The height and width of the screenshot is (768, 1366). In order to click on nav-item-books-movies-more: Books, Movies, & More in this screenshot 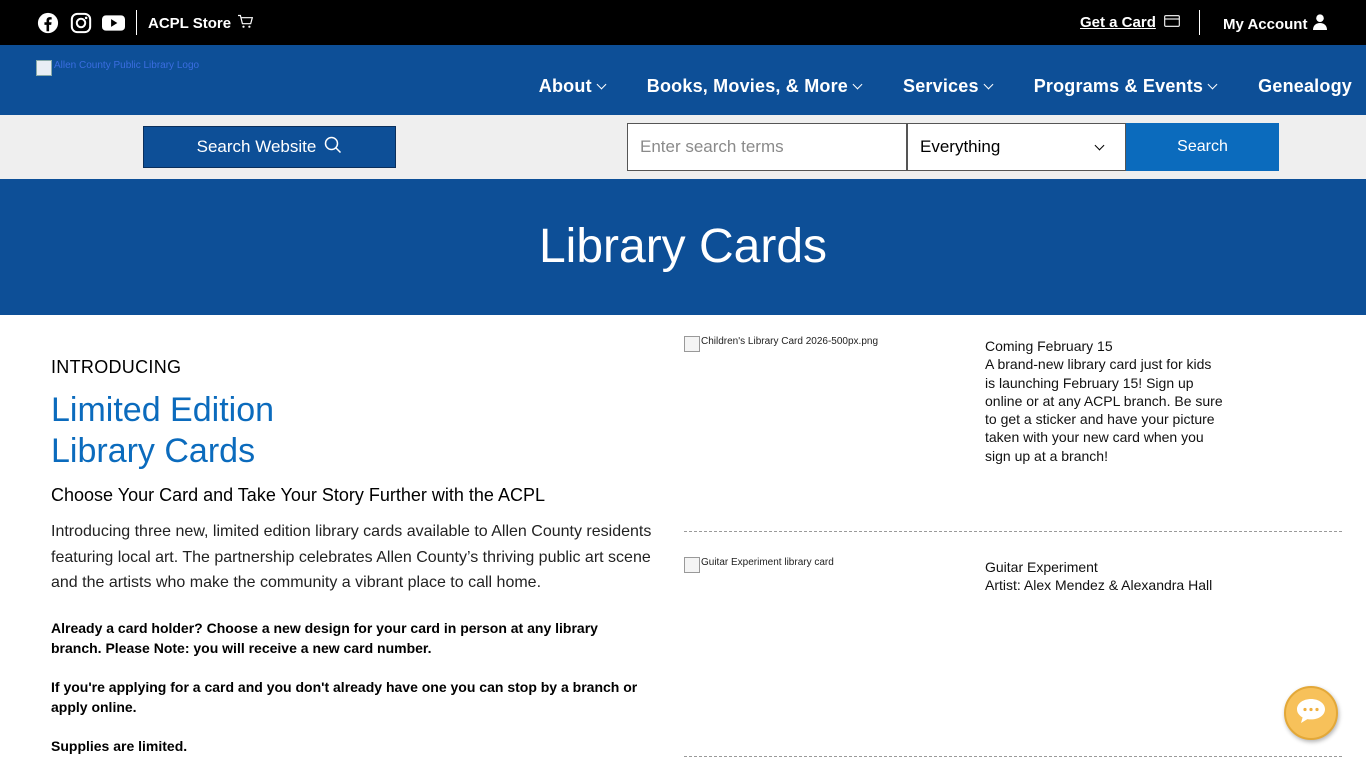, I will do `click(754, 86)`.